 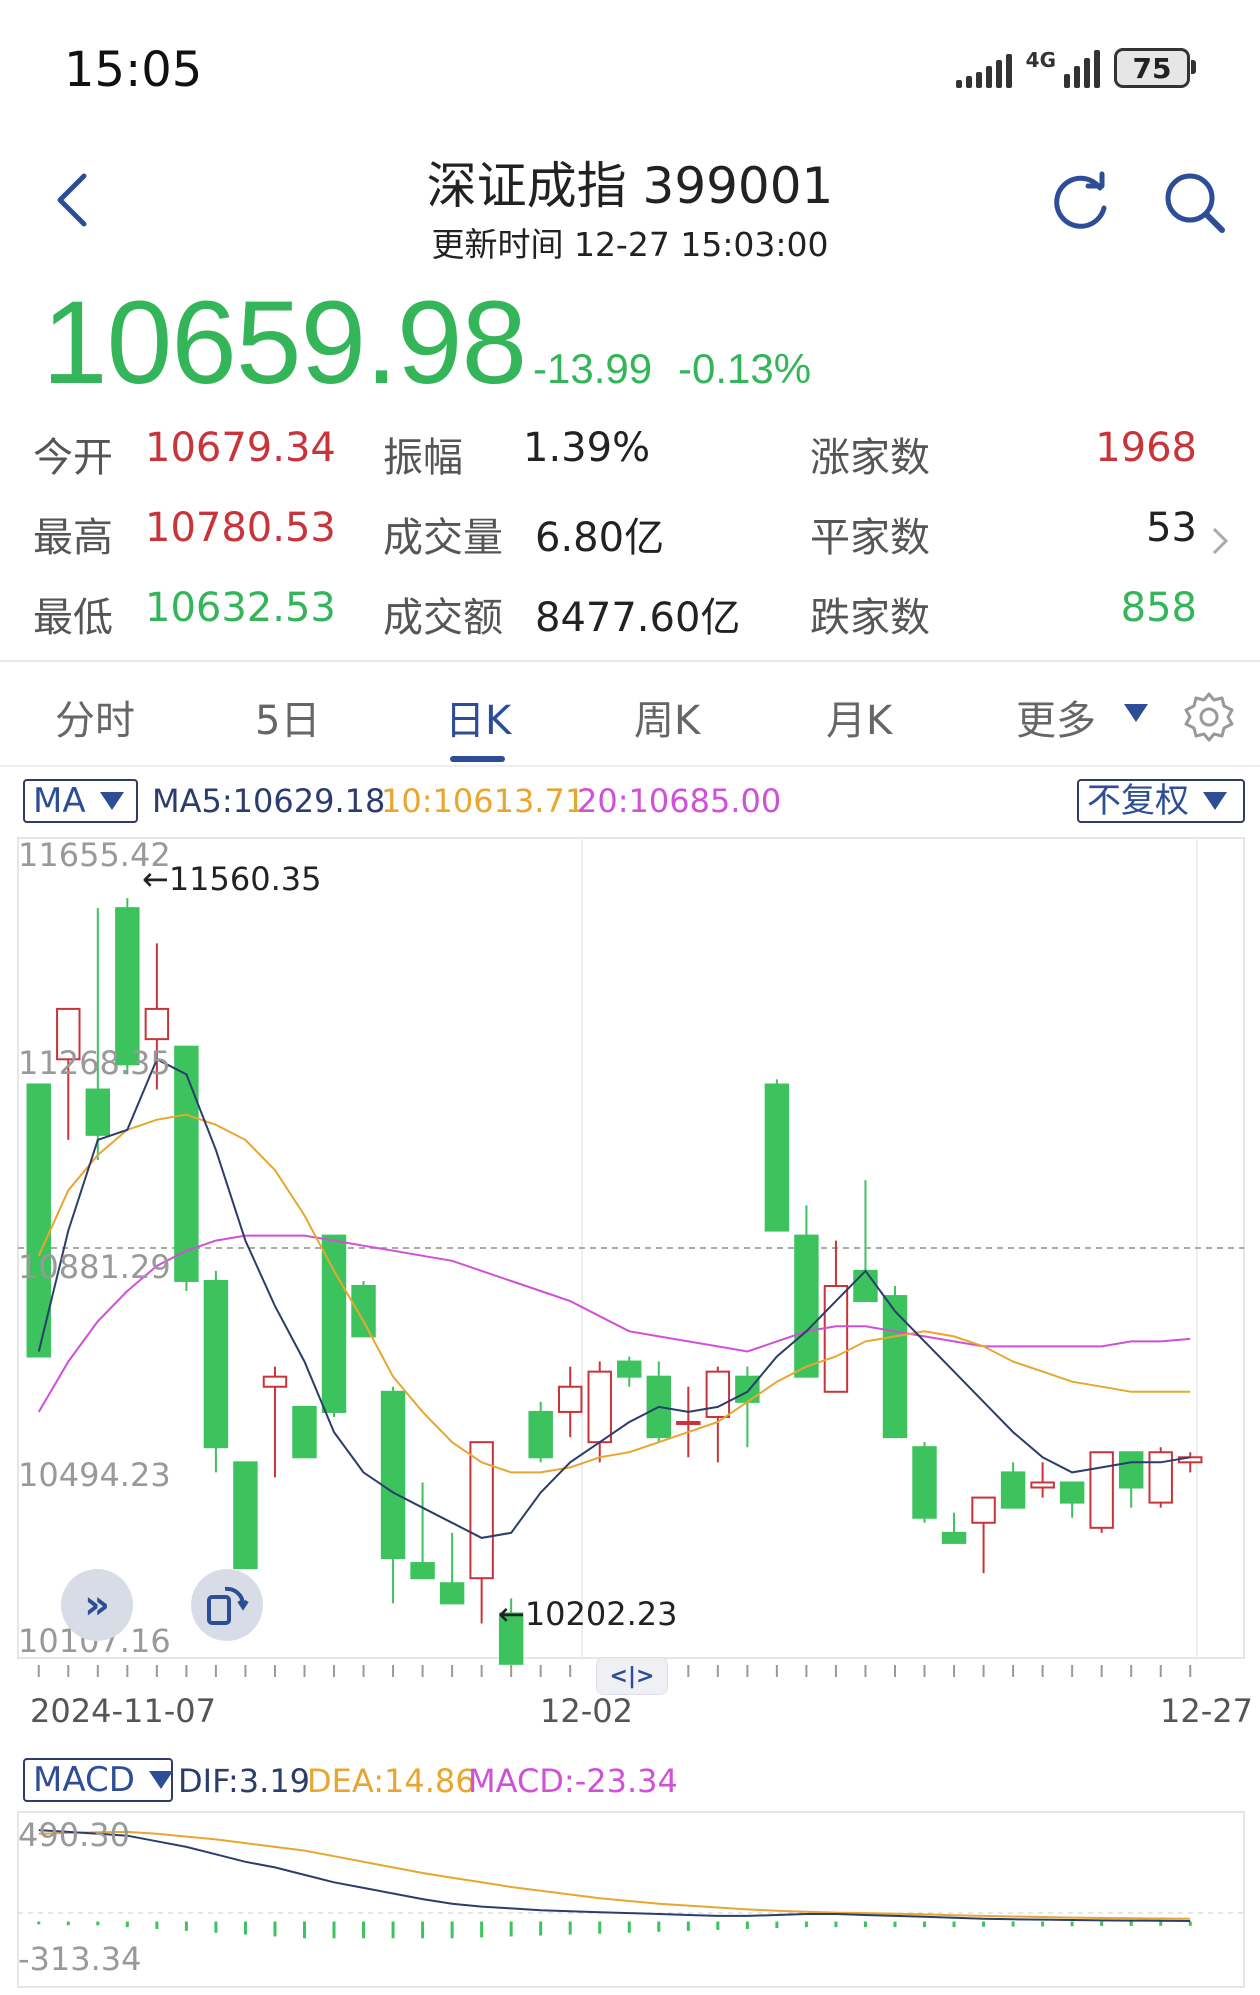 What do you see at coordinates (84, 1780) in the screenshot?
I see `macd-select-label: MACD` at bounding box center [84, 1780].